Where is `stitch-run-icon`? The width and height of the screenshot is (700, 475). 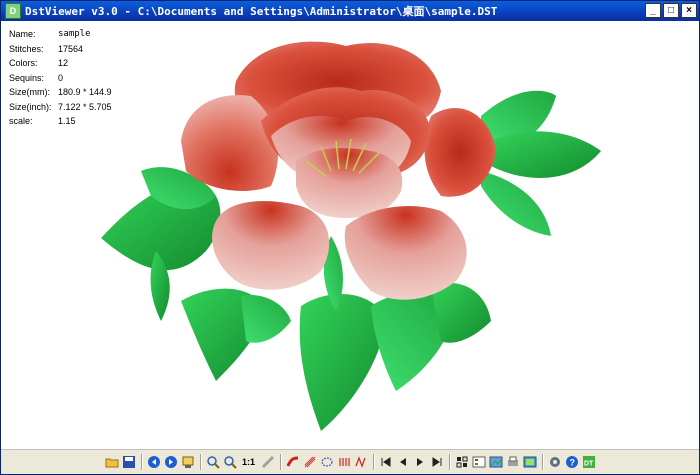 stitch-run-icon is located at coordinates (361, 462).